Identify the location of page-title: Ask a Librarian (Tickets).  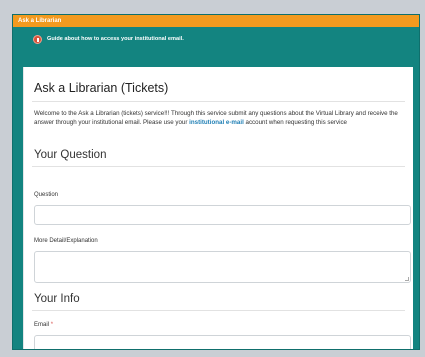
(101, 88).